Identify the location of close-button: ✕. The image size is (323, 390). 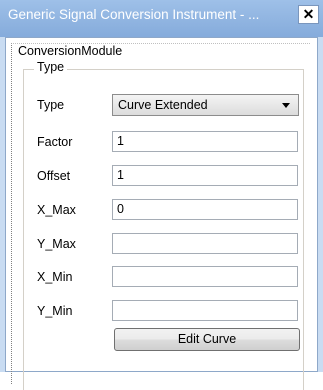
(308, 14).